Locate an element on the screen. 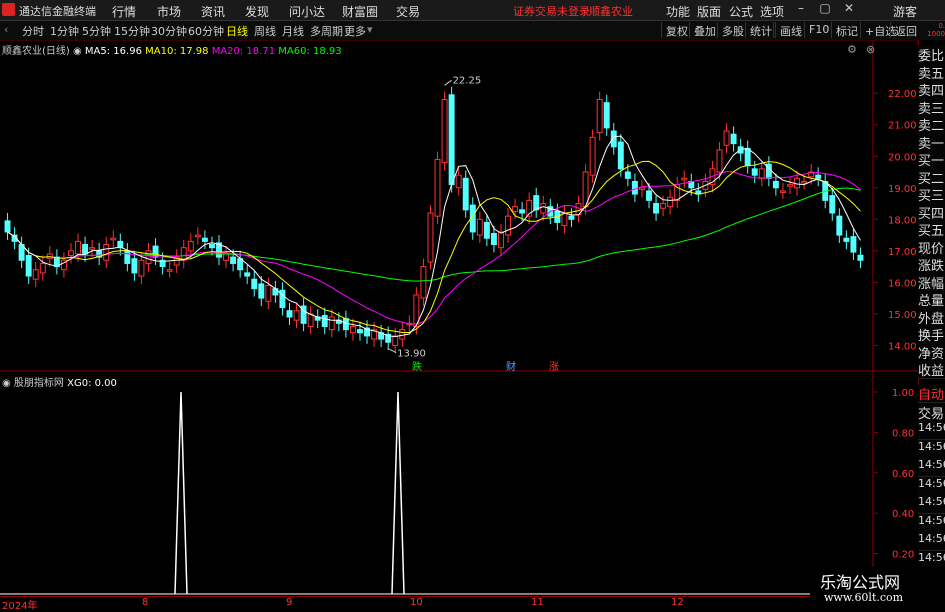 Image resolution: width=945 pixels, height=612 pixels. side-trade-5: 14:56 is located at coordinates (931, 486).